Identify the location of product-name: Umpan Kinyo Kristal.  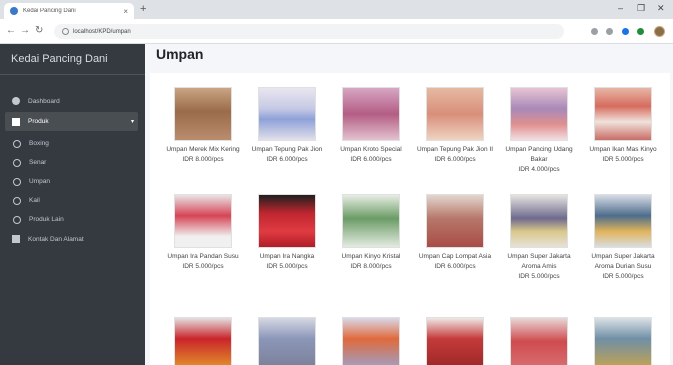
(371, 256).